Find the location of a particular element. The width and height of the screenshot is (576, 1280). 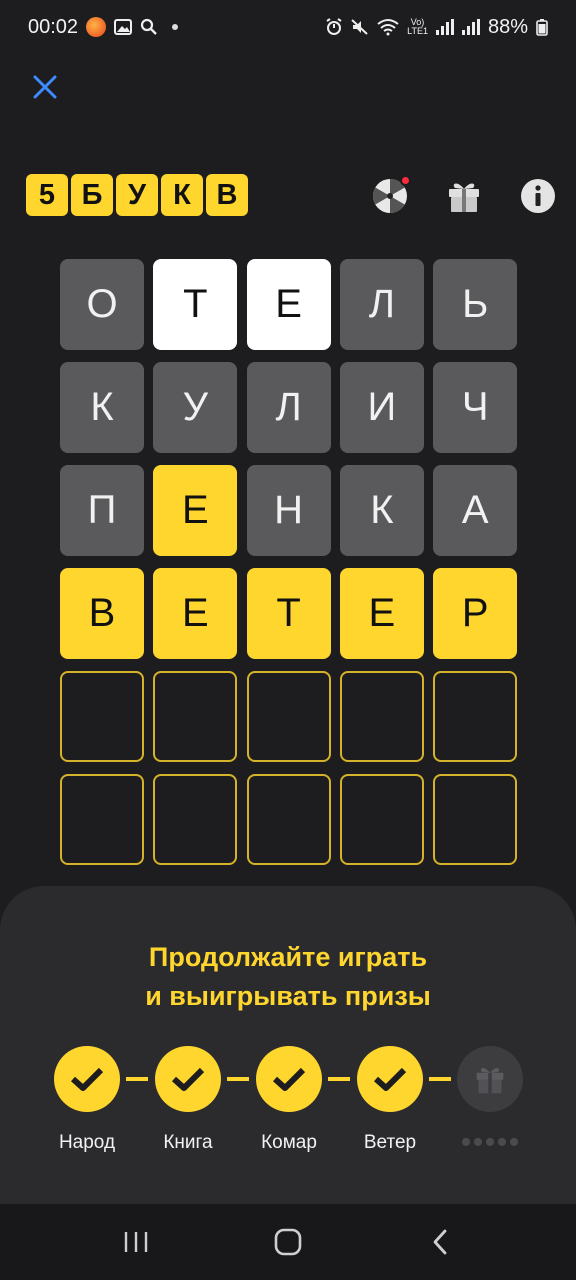

wifi-icon is located at coordinates (388, 27).